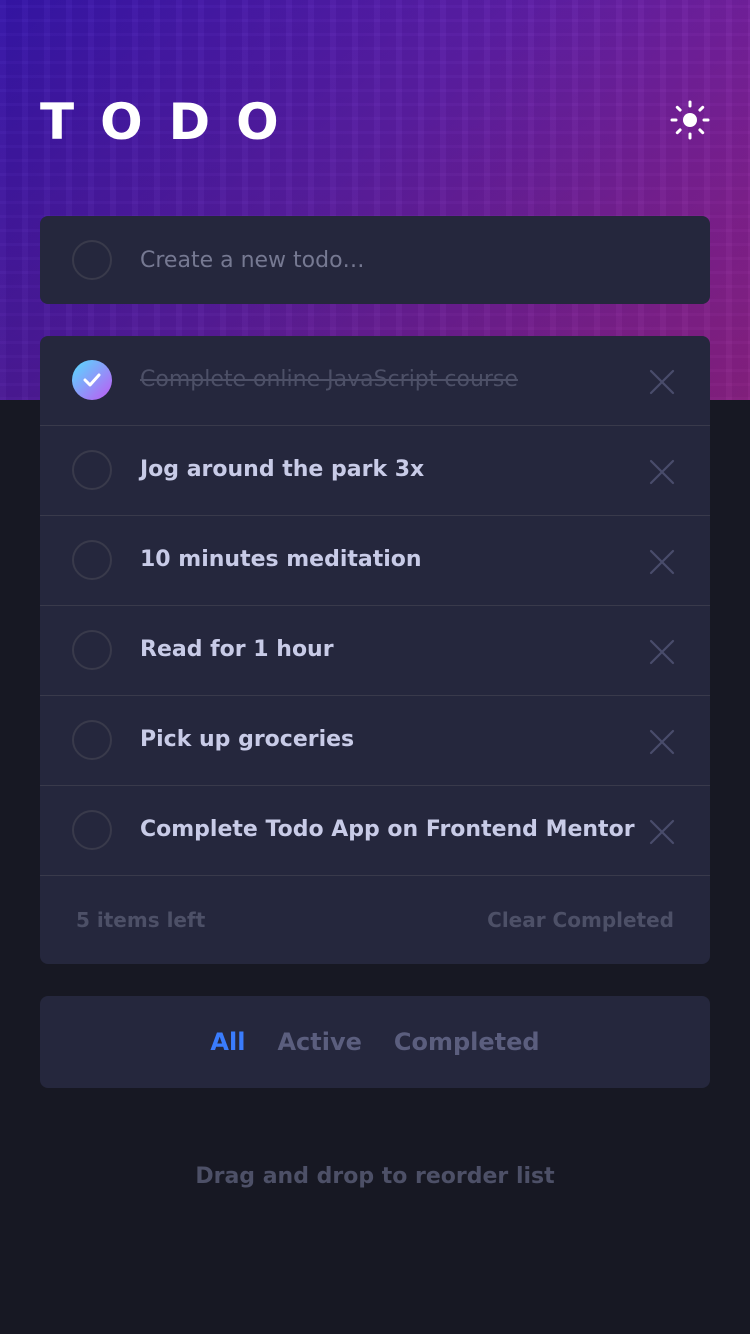  What do you see at coordinates (375, 920) in the screenshot?
I see `list-footer: 5 items left Clear Completed` at bounding box center [375, 920].